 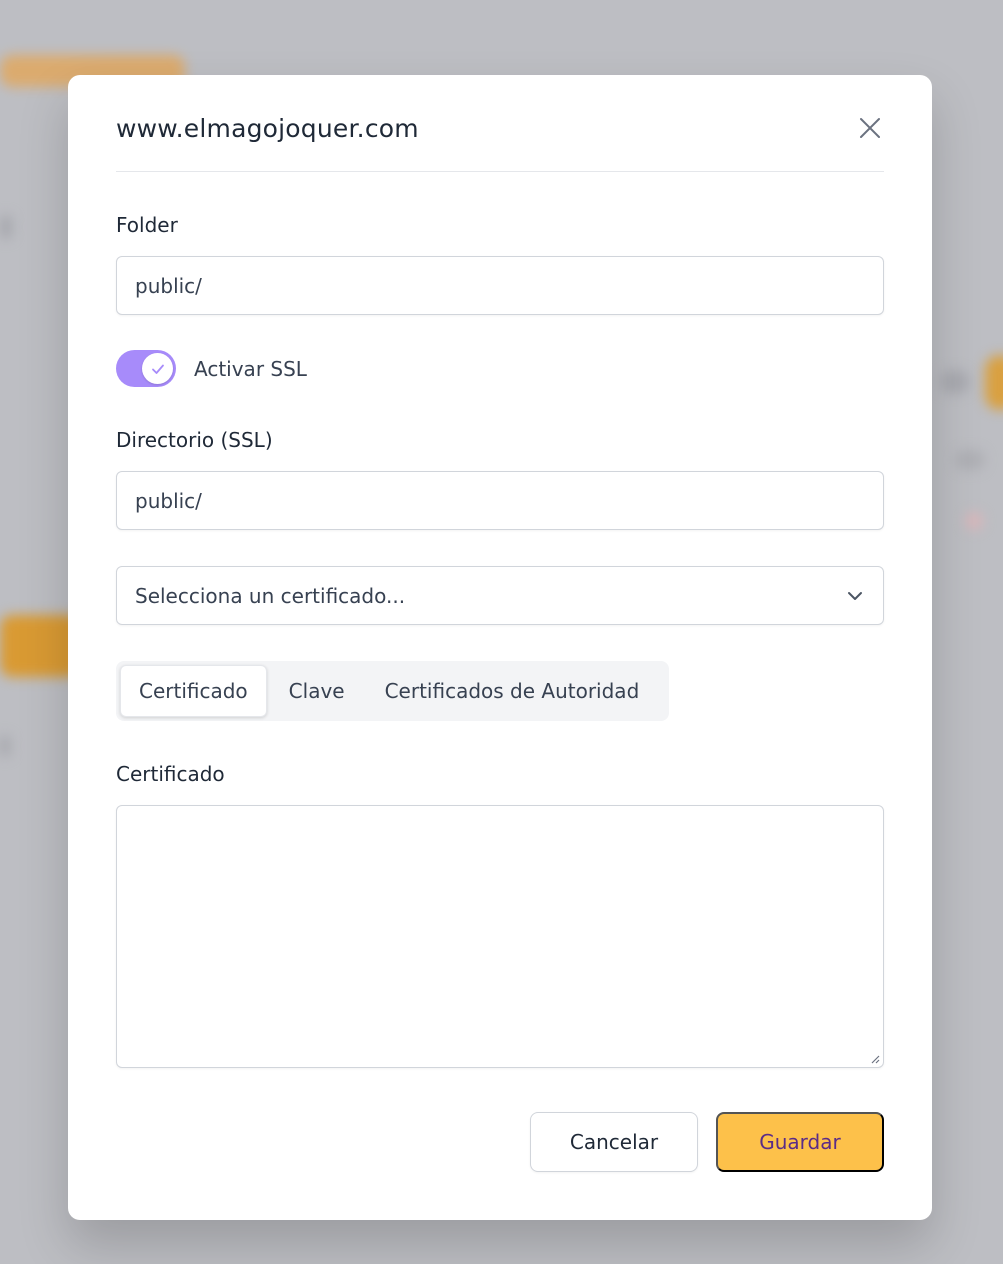 What do you see at coordinates (267, 128) in the screenshot?
I see `modal-title: www.elmagojoquer.com` at bounding box center [267, 128].